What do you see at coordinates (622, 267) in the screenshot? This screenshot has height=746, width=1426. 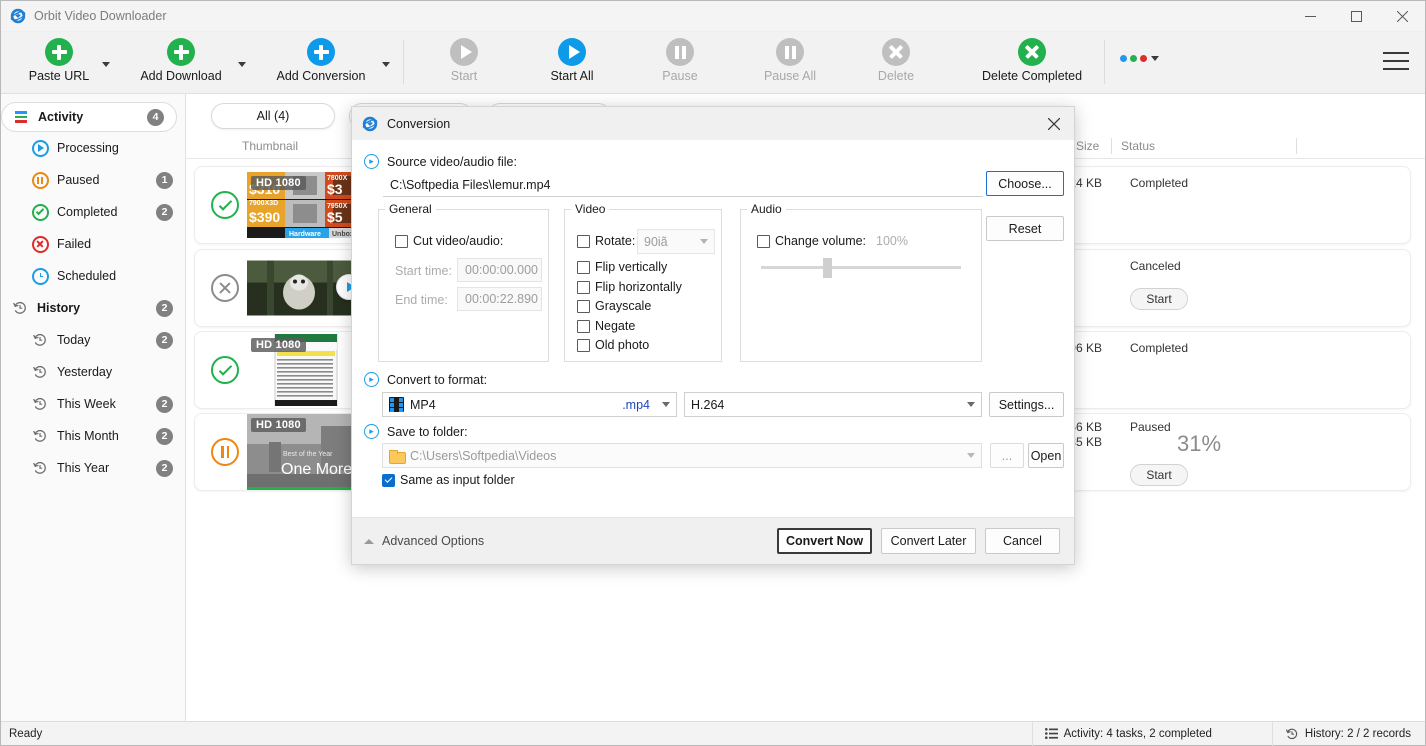 I see `flip-vertically-checkbox: Flip vertically` at bounding box center [622, 267].